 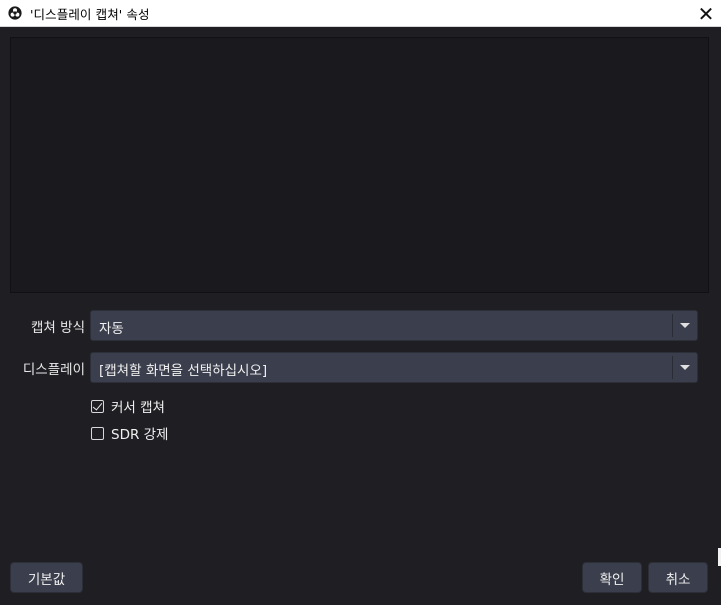 I want to click on window-title: '디스플레이 캡쳐' 속성, so click(x=90, y=14).